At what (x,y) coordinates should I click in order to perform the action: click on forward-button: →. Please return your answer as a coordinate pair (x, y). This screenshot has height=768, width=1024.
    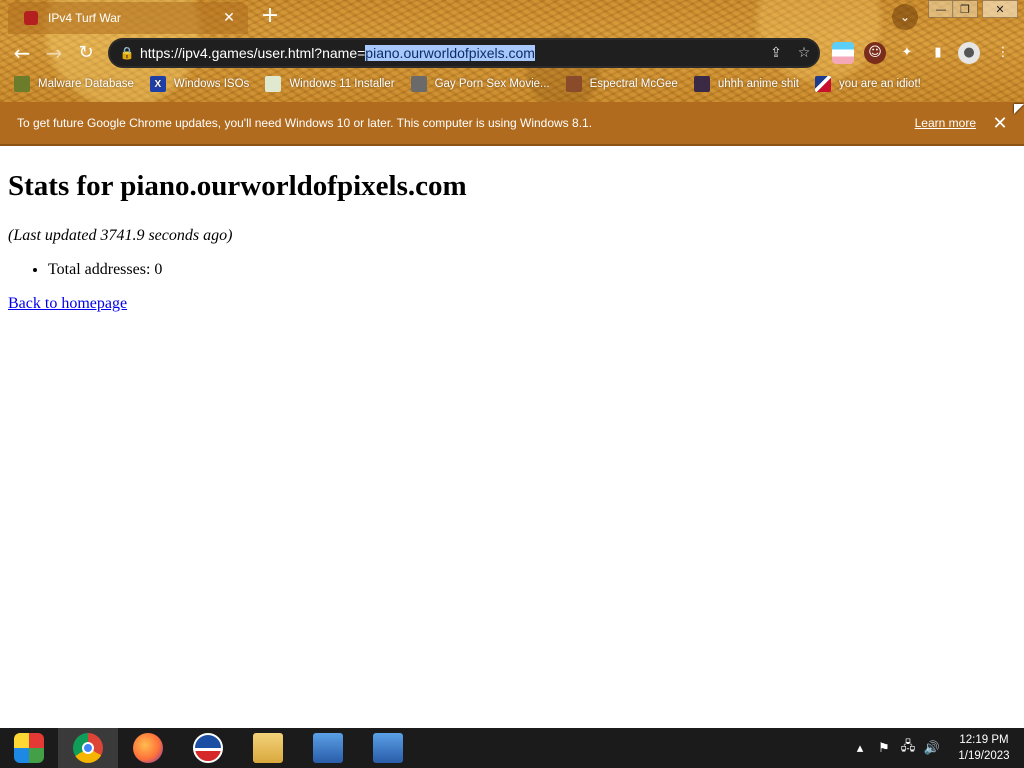
    Looking at the image, I should click on (54, 53).